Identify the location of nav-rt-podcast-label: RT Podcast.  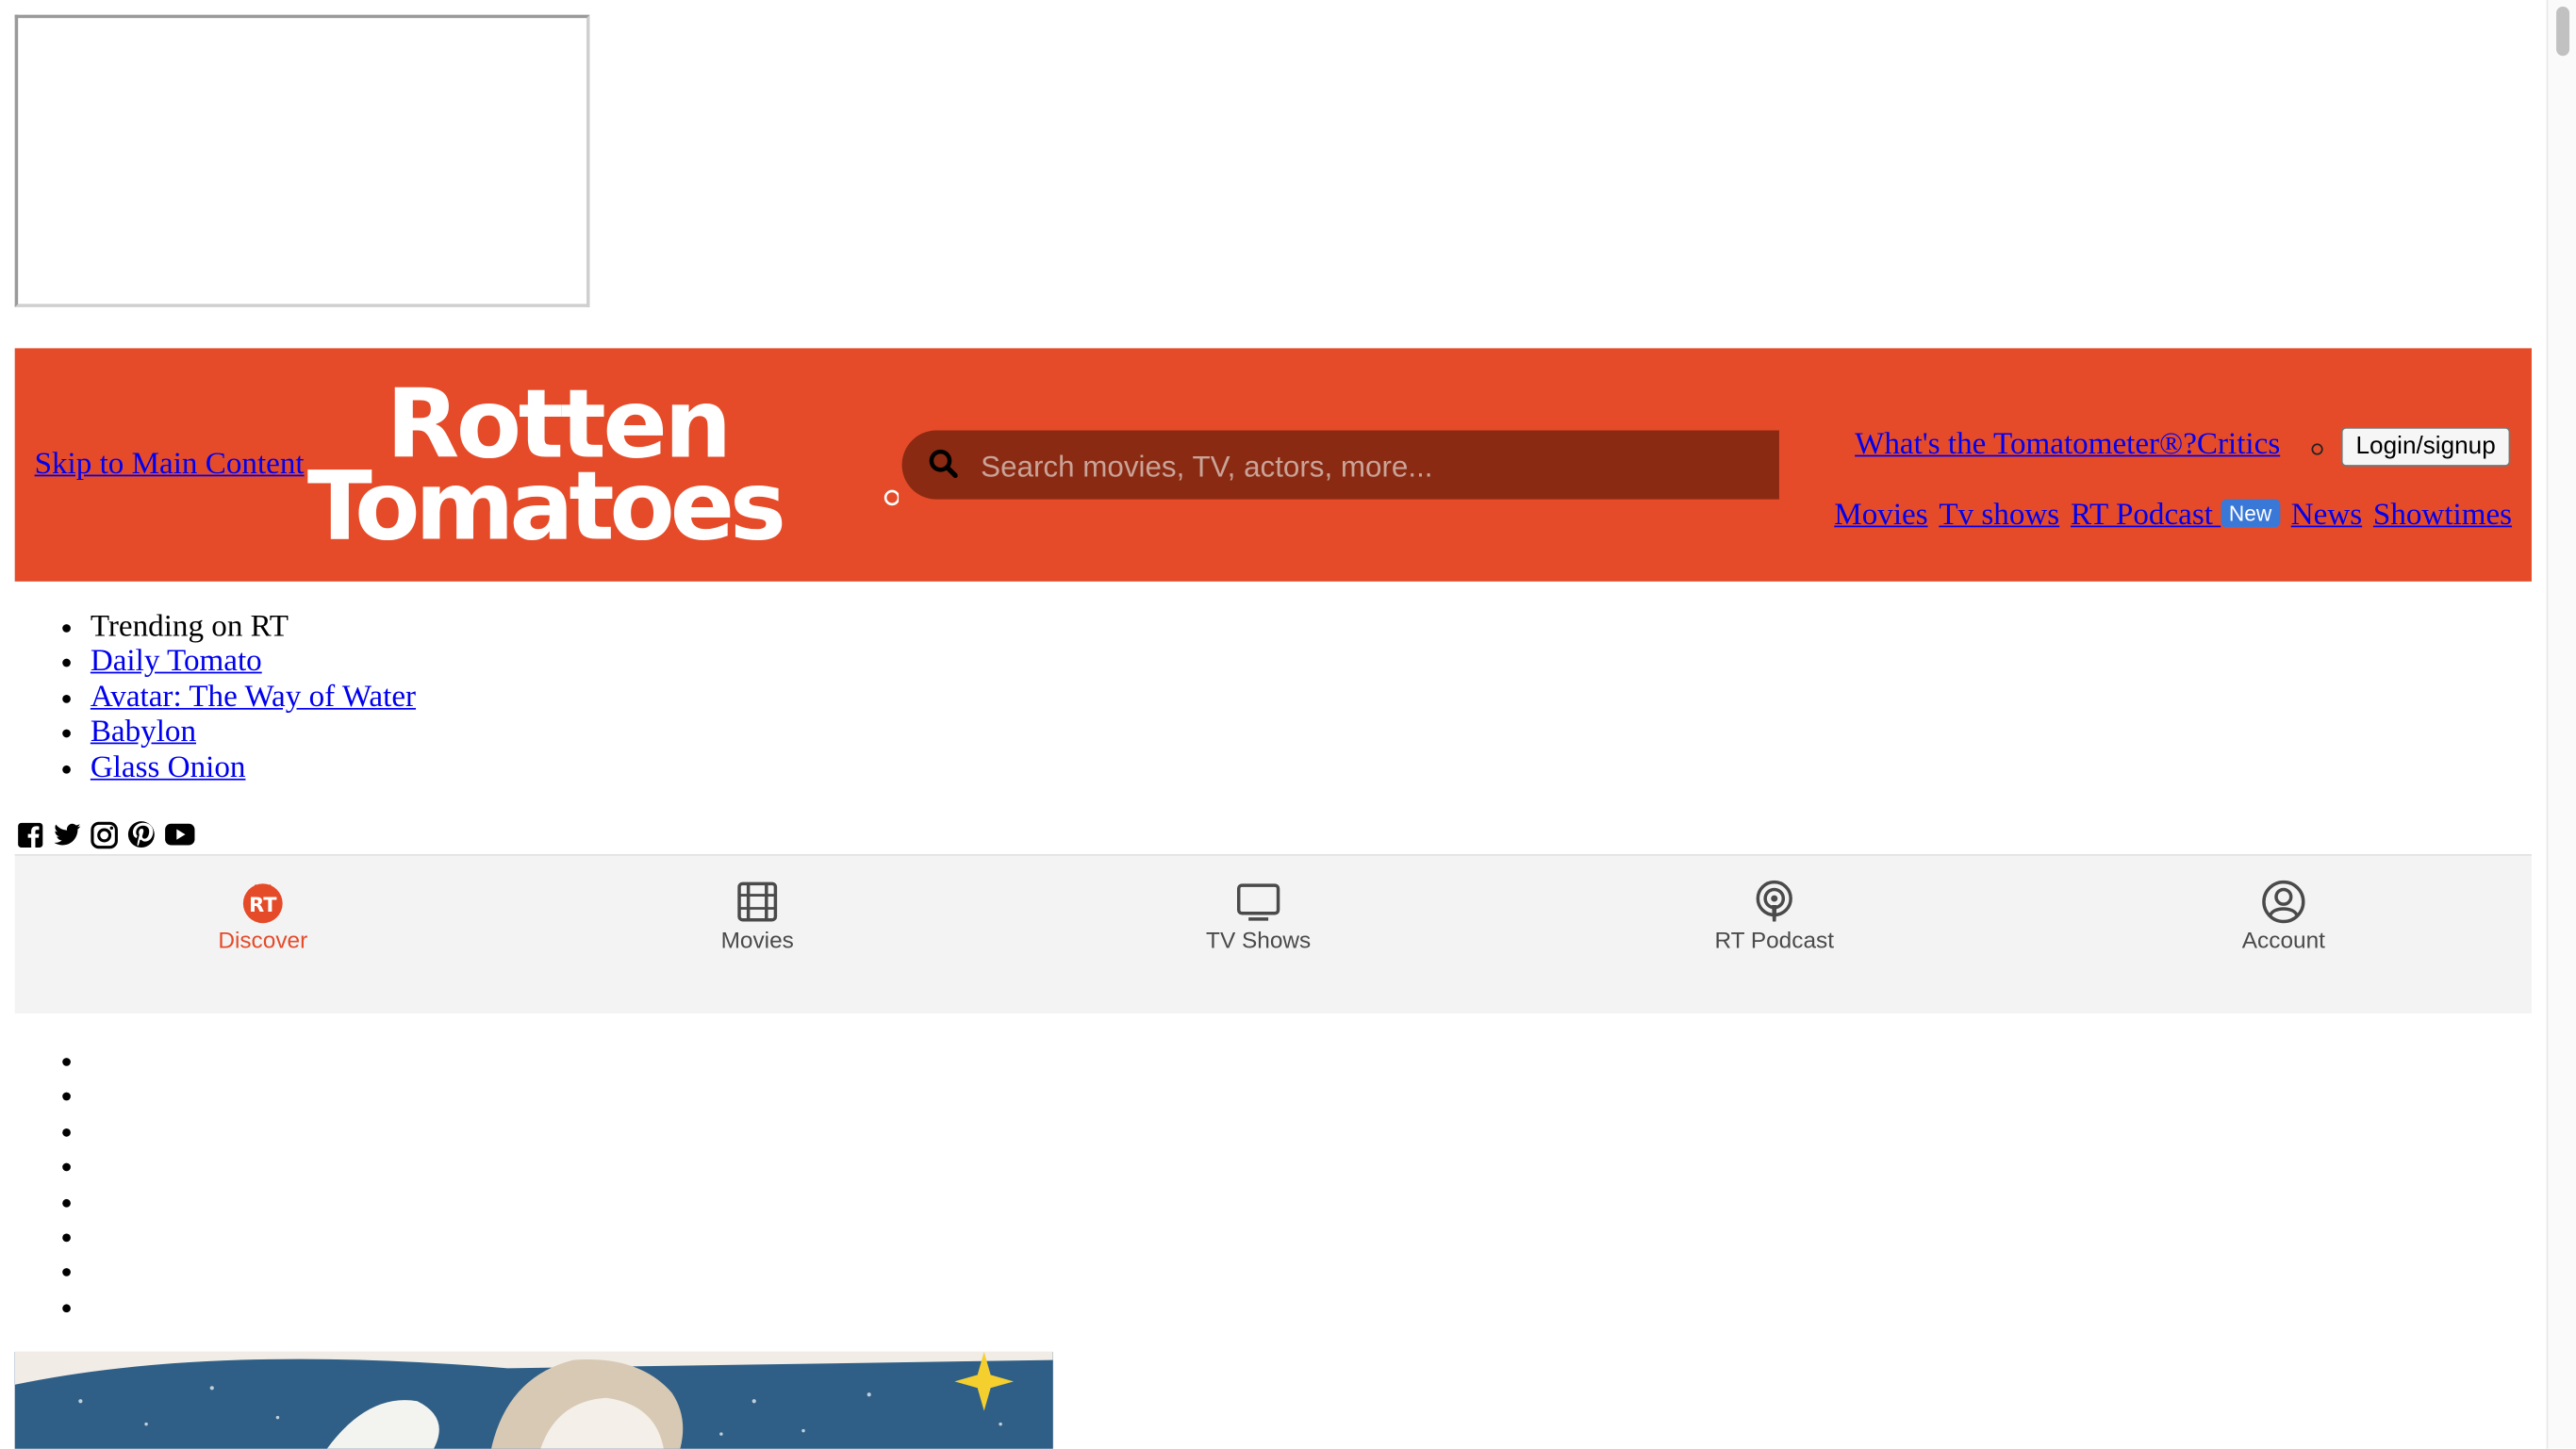
(2141, 515).